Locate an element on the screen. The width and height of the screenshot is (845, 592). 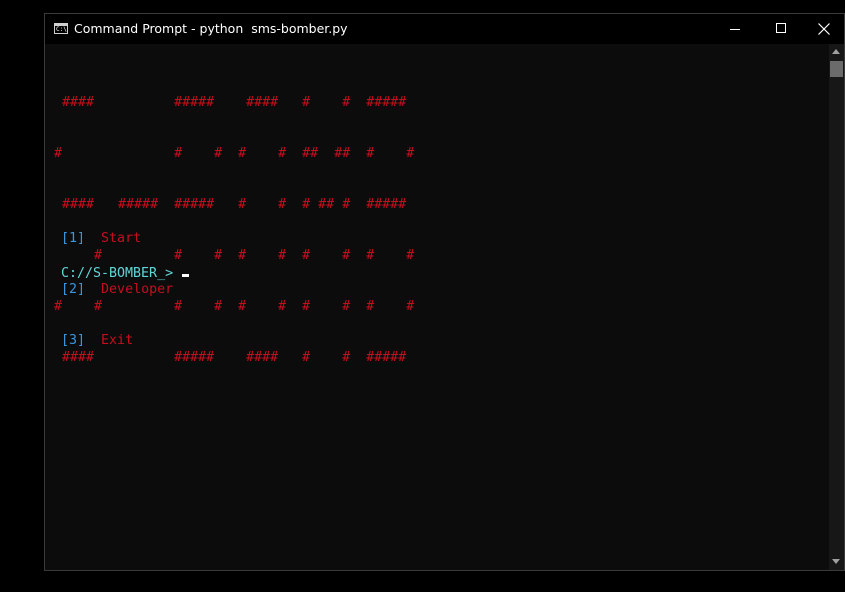
cmd-icon: C:\ is located at coordinates (61, 28).